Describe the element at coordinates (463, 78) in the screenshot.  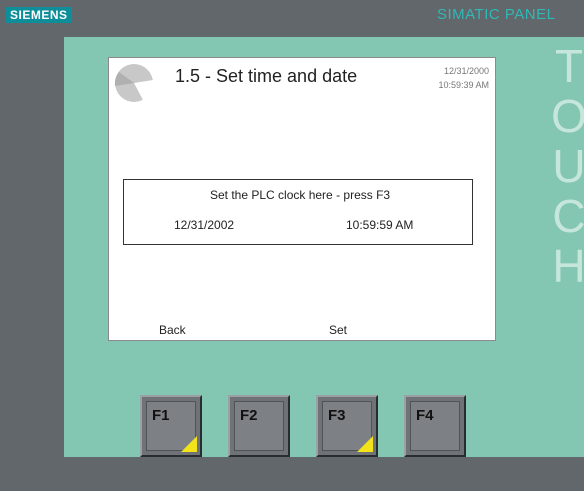
I see `header-clock: 12/31/2000 10:59:39 AM` at that location.